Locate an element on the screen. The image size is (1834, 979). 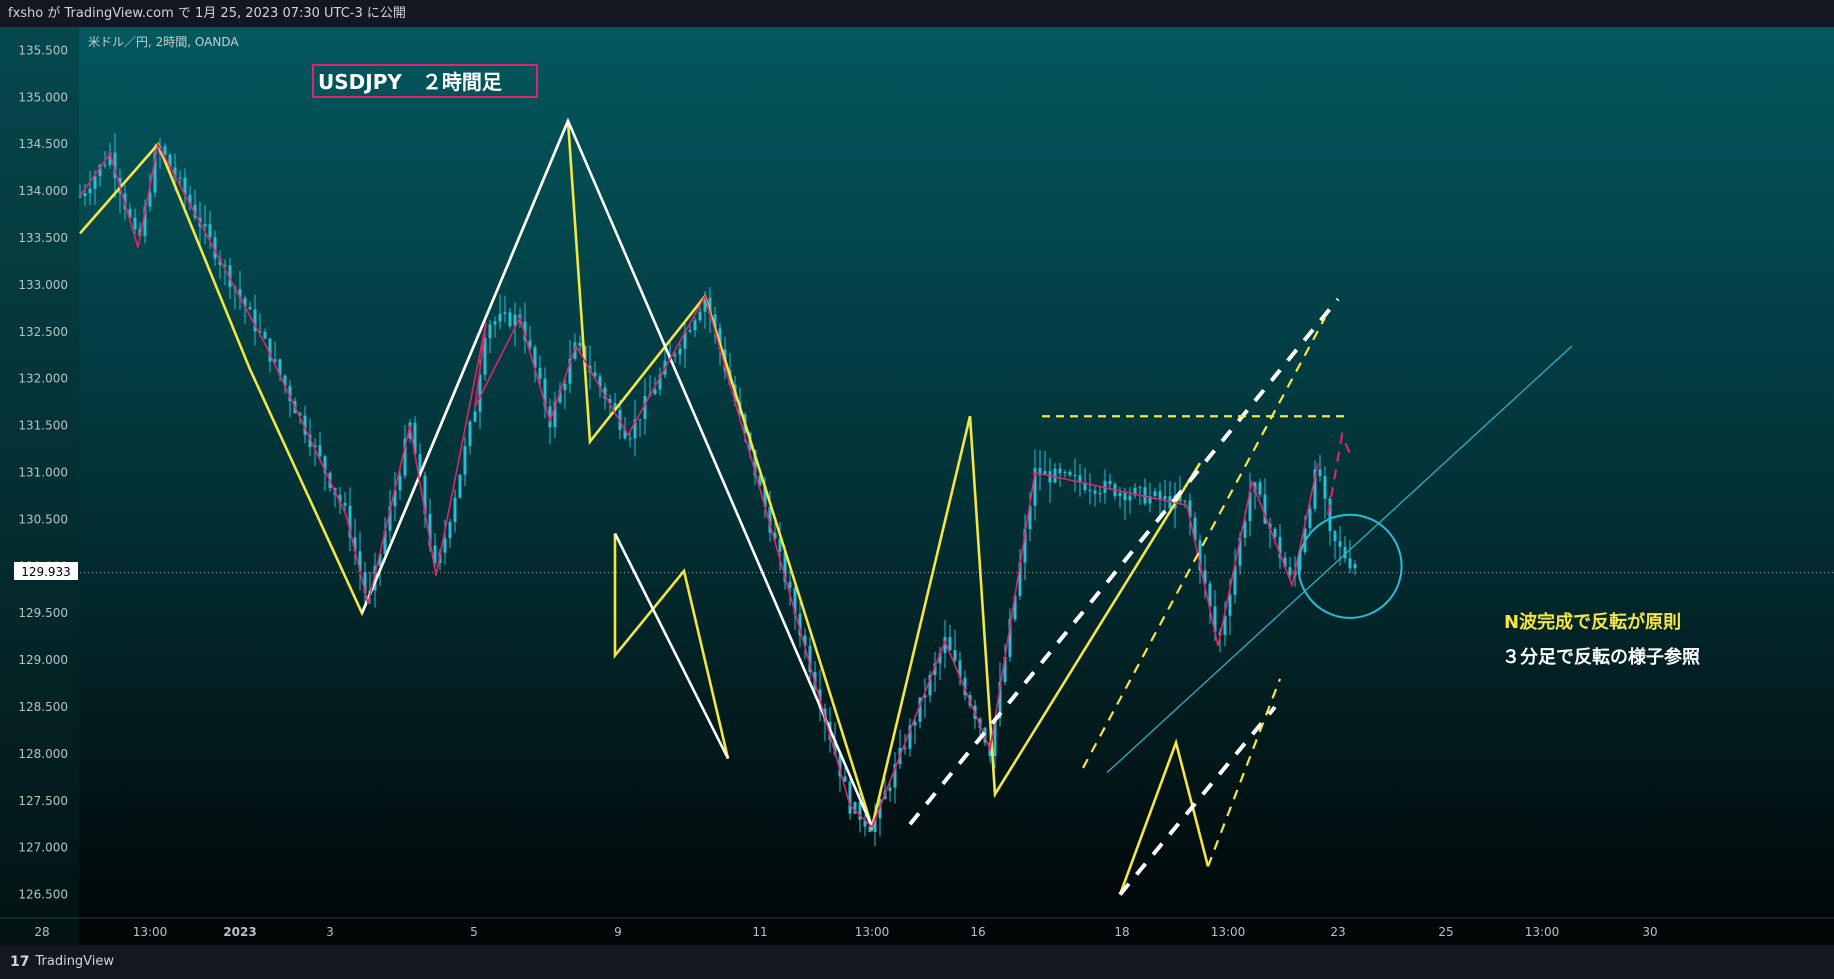
annotation-n-wave: N波完成で反転が原則 is located at coordinates (1592, 622).